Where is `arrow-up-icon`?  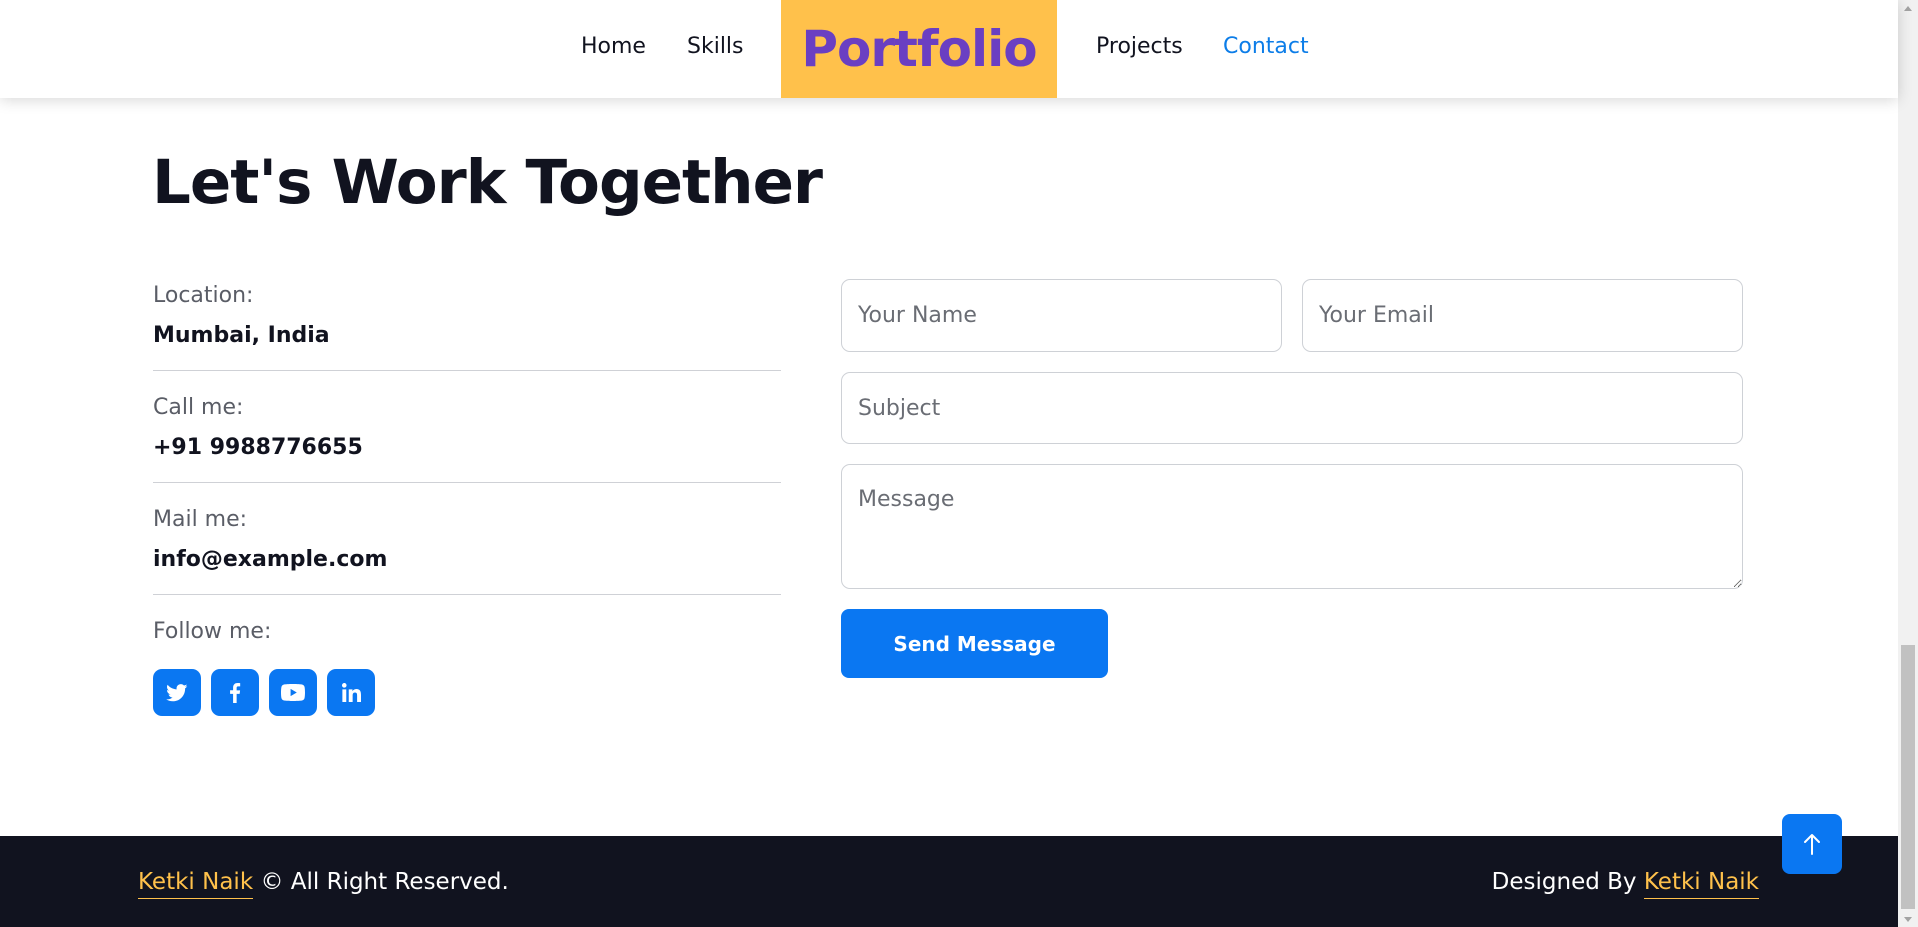 arrow-up-icon is located at coordinates (1812, 844).